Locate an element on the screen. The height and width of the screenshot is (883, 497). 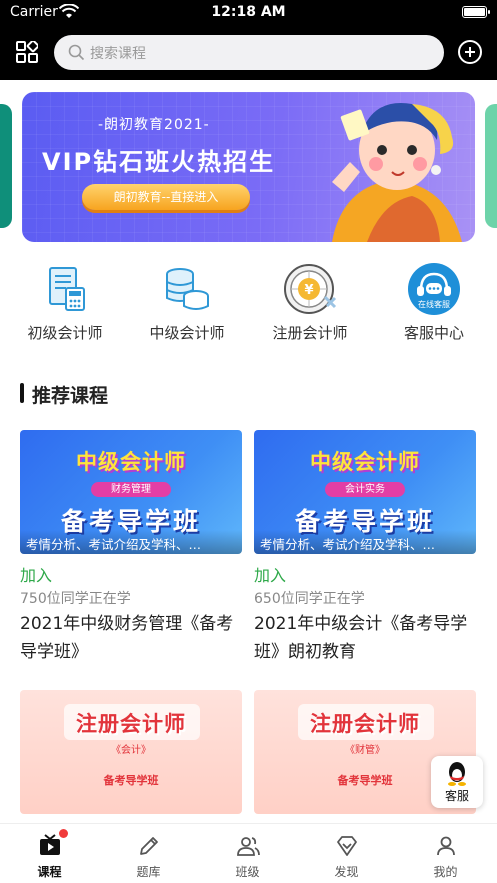
header: Carrier 12:18 AM 搜索课程 is located at coordinates (248, 40).